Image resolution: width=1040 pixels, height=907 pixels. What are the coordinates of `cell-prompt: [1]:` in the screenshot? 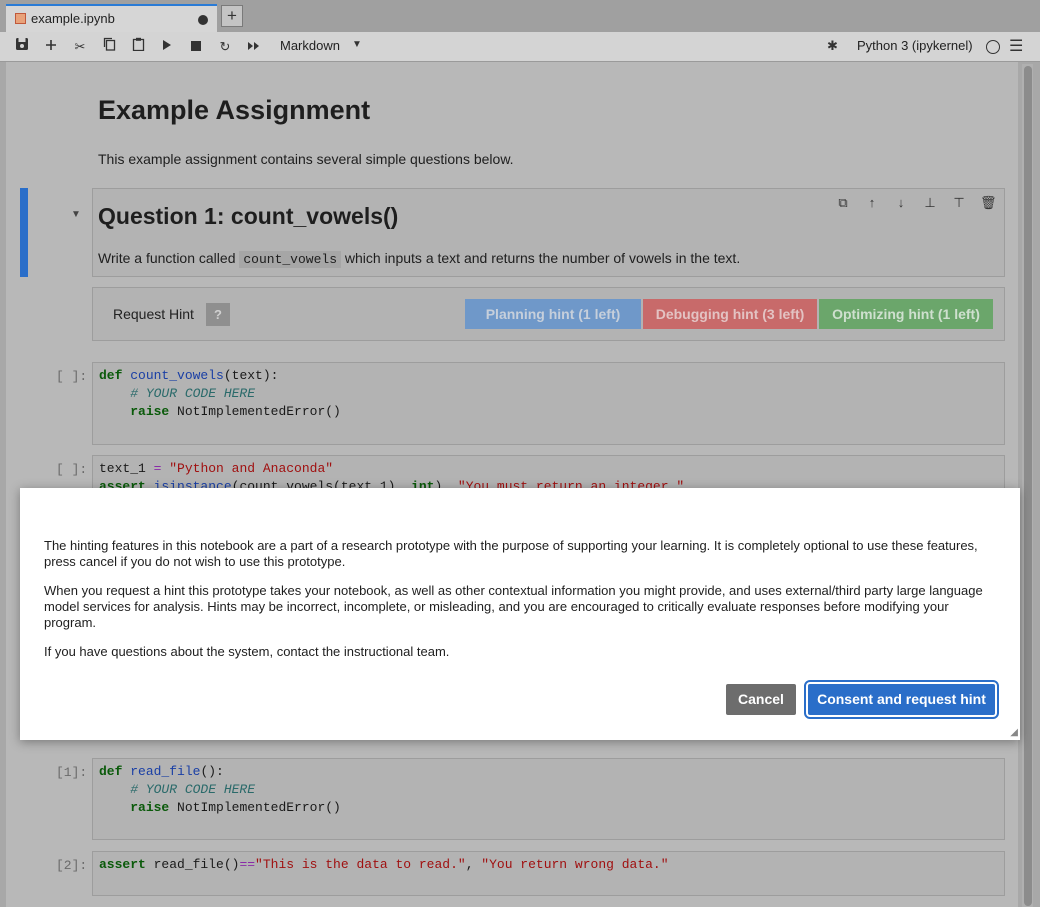 It's located at (72, 772).